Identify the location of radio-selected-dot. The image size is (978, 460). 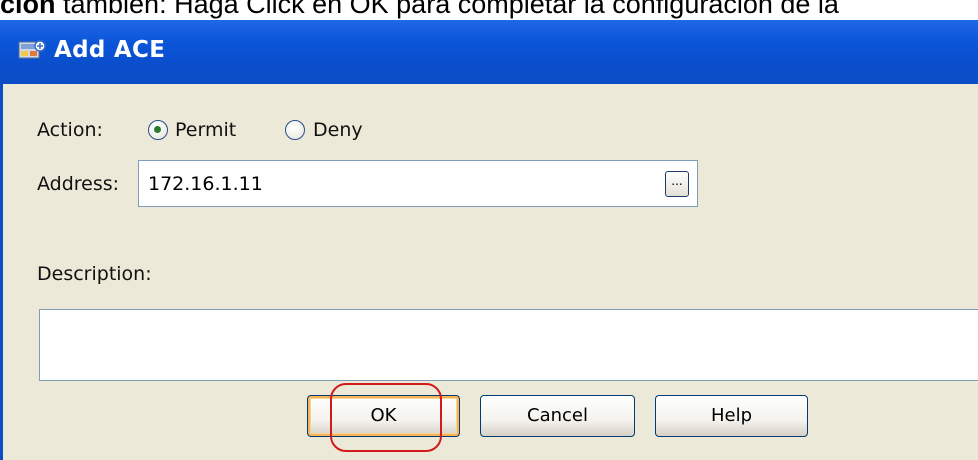
(157, 129).